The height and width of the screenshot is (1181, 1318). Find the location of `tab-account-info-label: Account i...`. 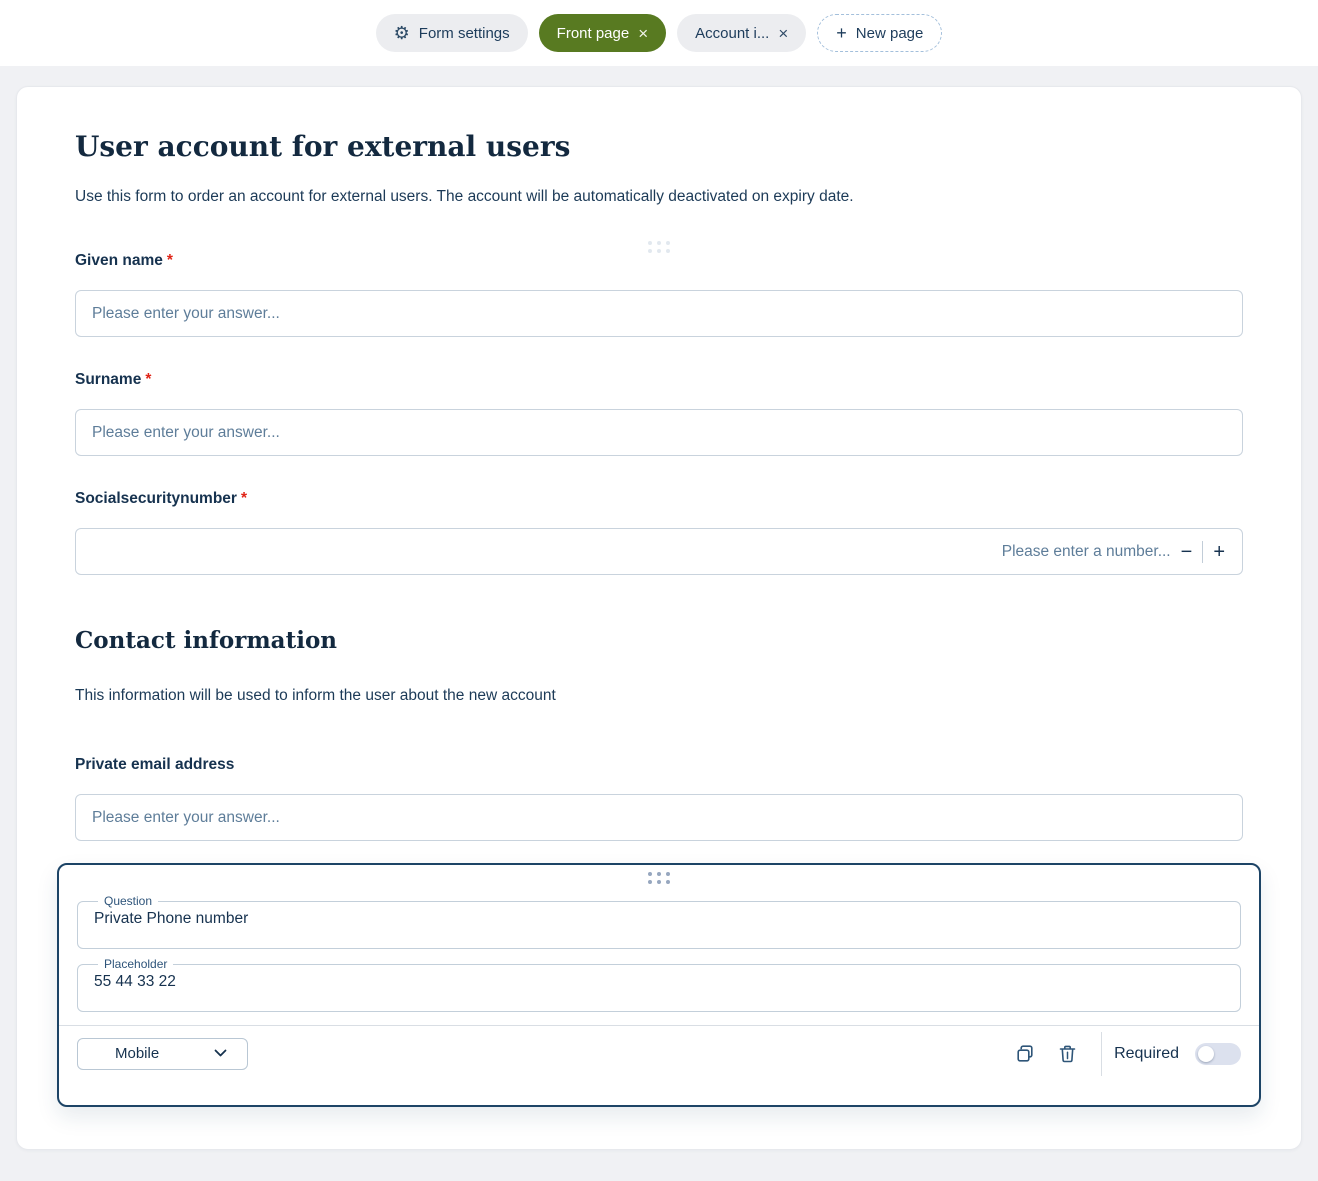

tab-account-info-label: Account i... is located at coordinates (732, 33).